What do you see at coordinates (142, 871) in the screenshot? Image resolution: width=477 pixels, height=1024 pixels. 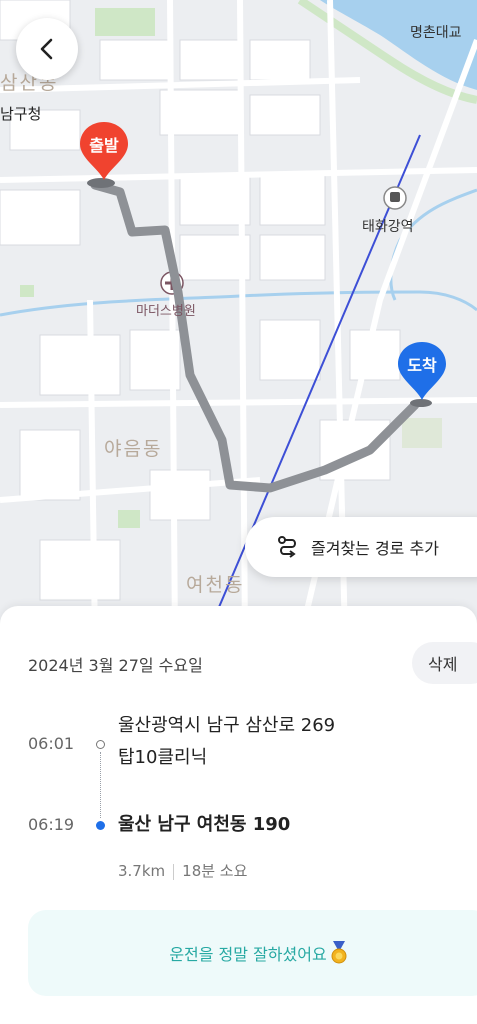 I see `trip-distance: 3.7km` at bounding box center [142, 871].